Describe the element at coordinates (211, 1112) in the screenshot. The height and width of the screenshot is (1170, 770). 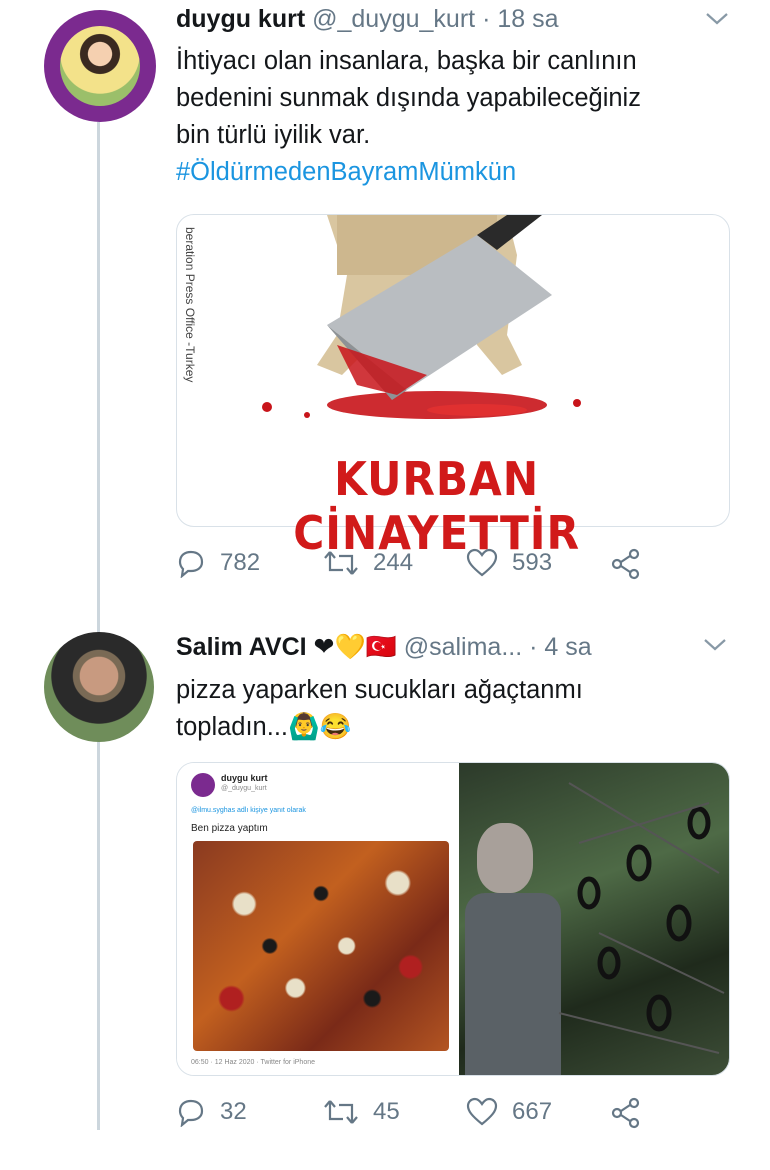
I see `reply-button: 32` at that location.